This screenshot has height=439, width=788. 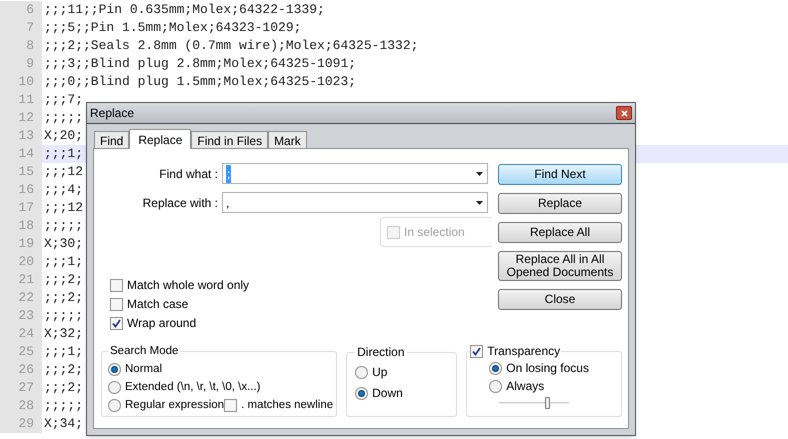 I want to click on field-value: ,, so click(x=228, y=203).